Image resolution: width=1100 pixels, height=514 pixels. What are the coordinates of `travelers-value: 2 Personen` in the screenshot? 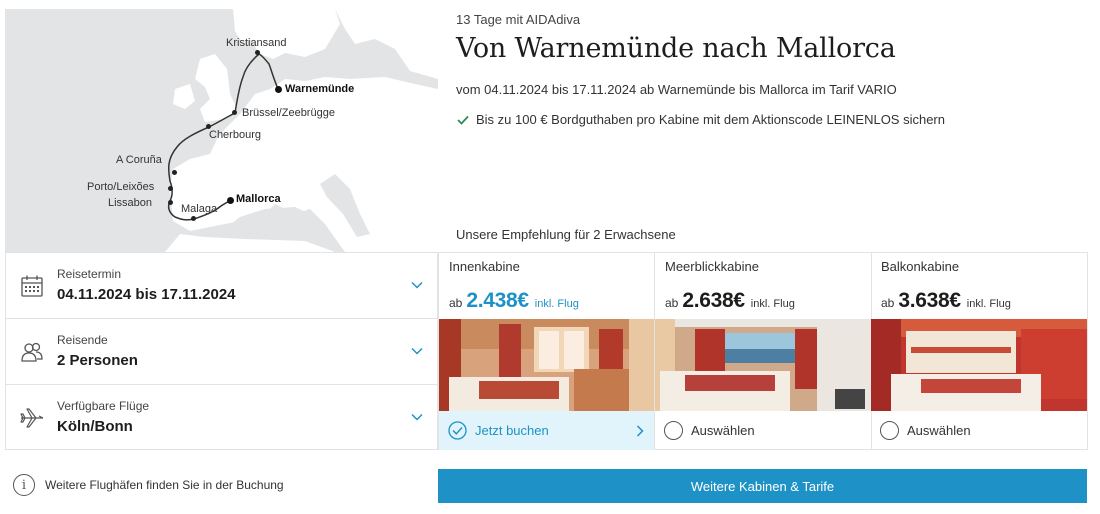 It's located at (97, 360).